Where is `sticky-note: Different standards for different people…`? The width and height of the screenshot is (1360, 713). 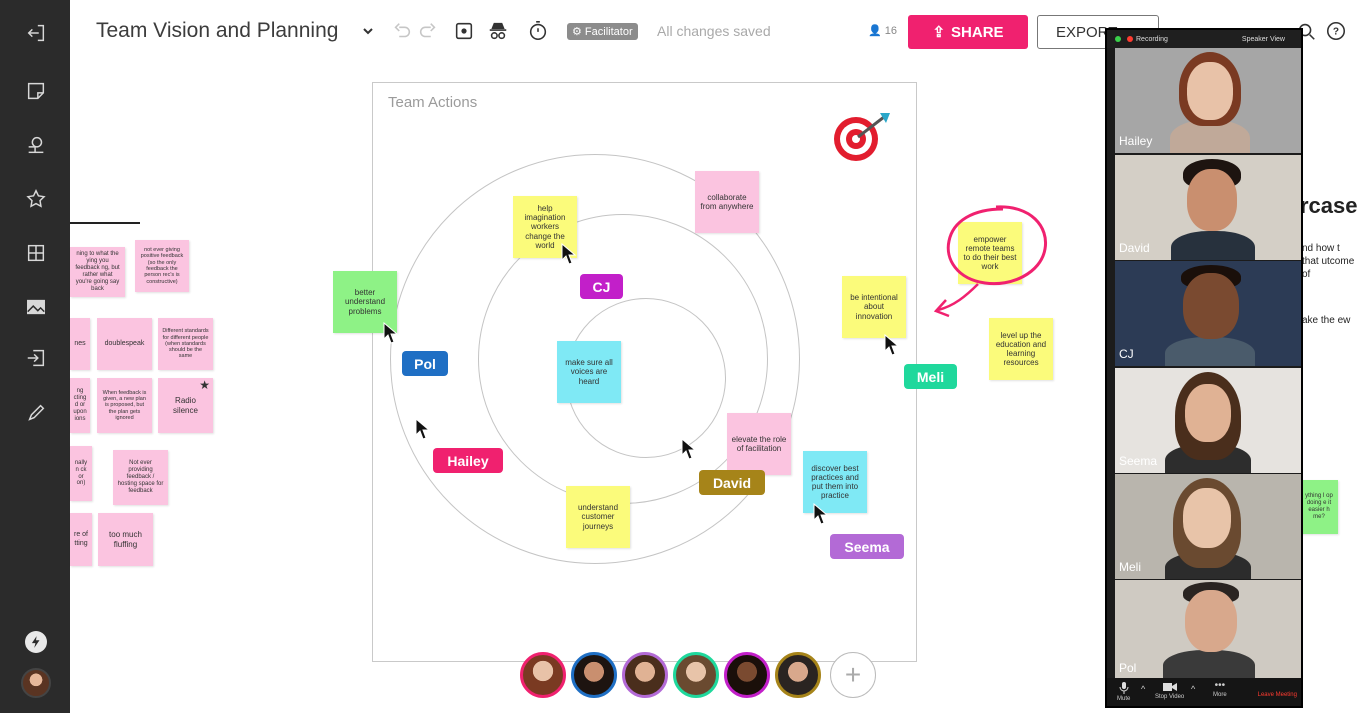 sticky-note: Different standards for different people… is located at coordinates (185, 344).